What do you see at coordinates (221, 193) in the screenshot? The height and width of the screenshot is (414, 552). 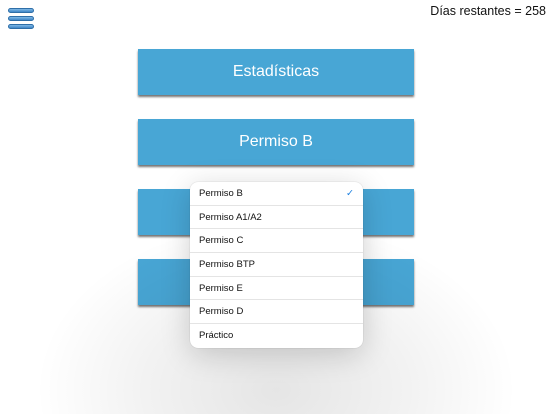 I see `option-label: Permiso B` at bounding box center [221, 193].